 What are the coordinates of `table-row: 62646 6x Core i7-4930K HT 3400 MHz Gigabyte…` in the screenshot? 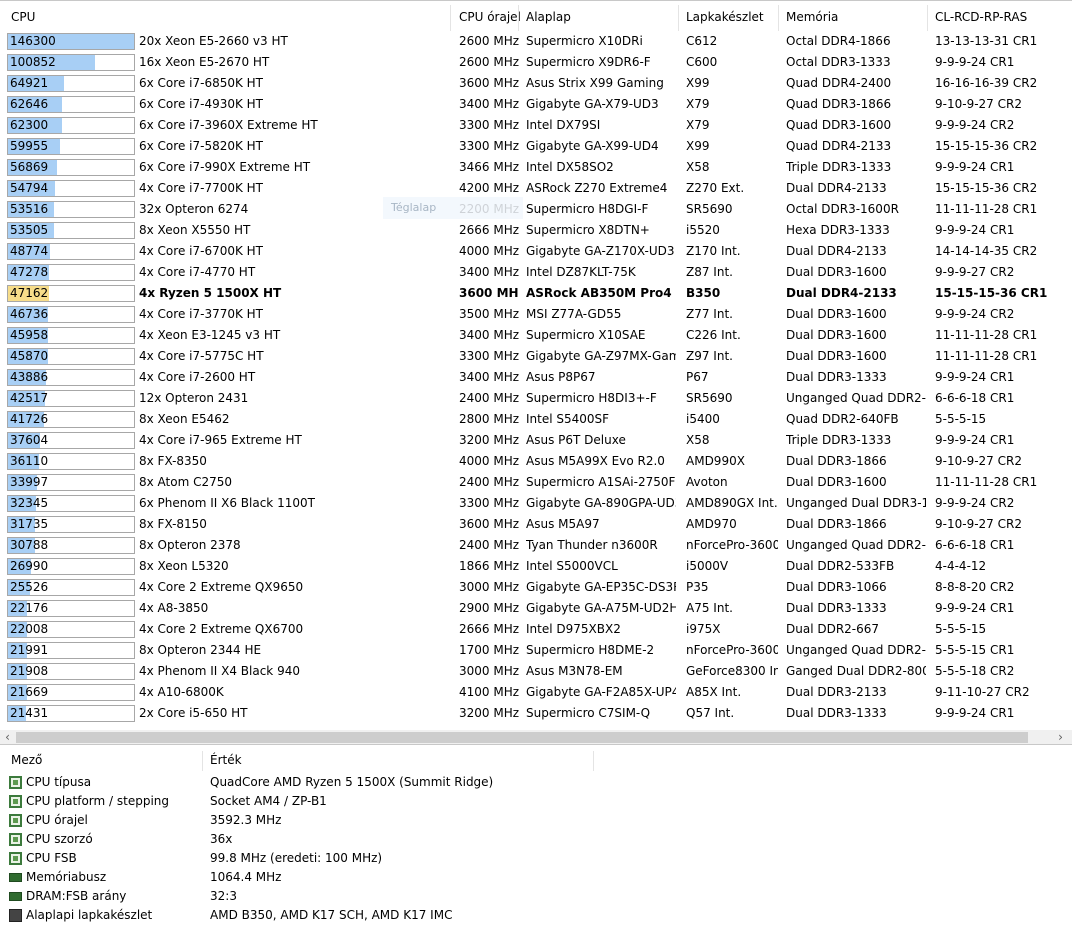 It's located at (529, 104).